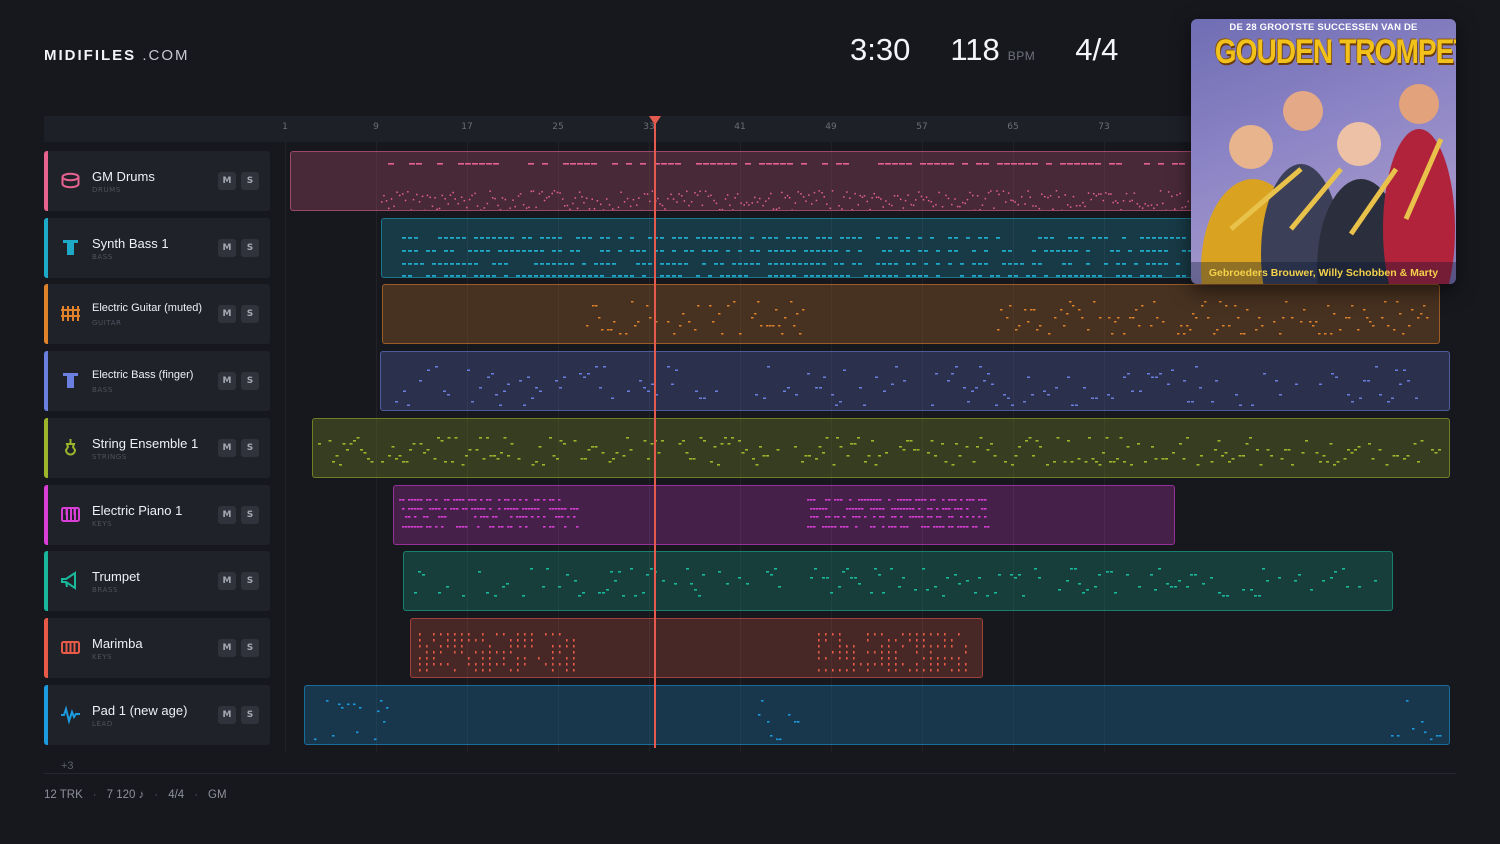  What do you see at coordinates (123, 176) in the screenshot?
I see `track-name: GM Drums` at bounding box center [123, 176].